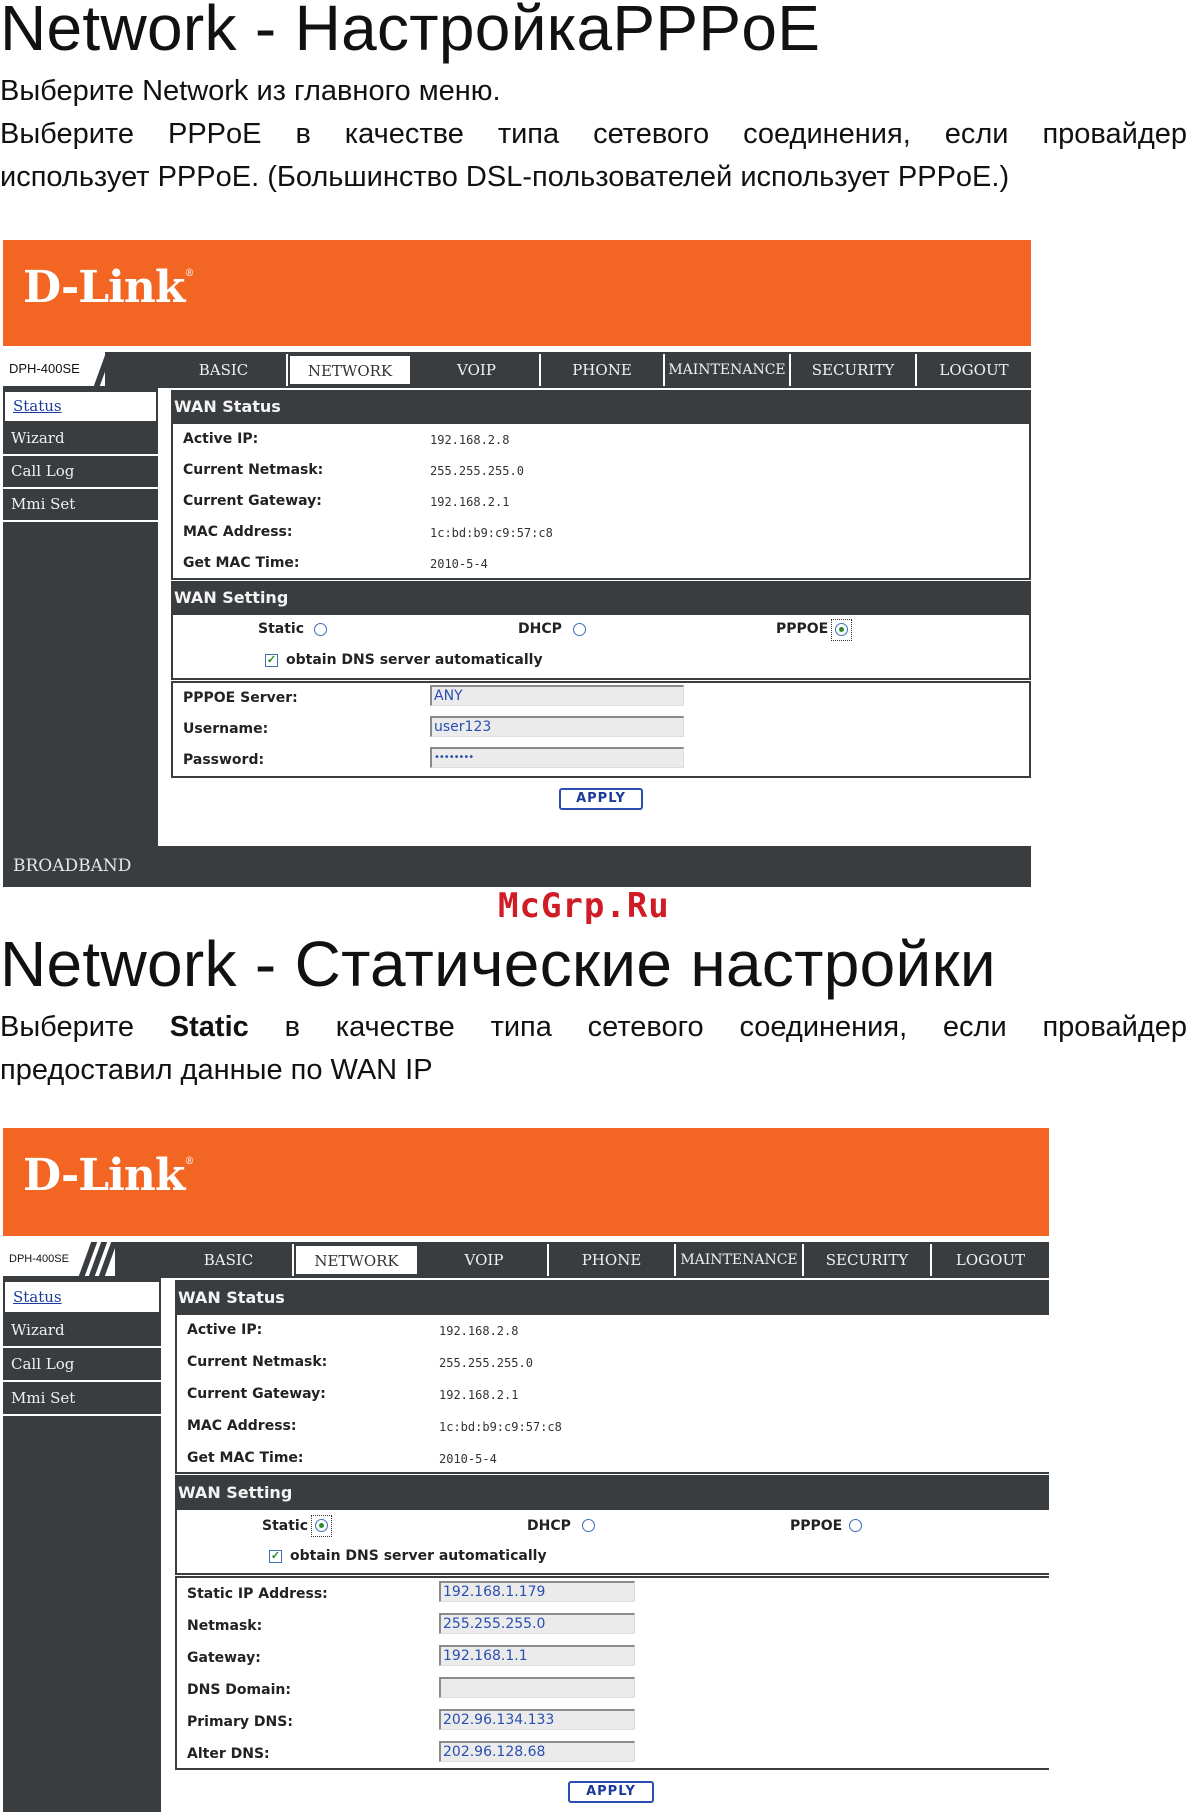 The width and height of the screenshot is (1187, 1812). What do you see at coordinates (257, 1594) in the screenshot?
I see `static-ip-label: Static IP Address:` at bounding box center [257, 1594].